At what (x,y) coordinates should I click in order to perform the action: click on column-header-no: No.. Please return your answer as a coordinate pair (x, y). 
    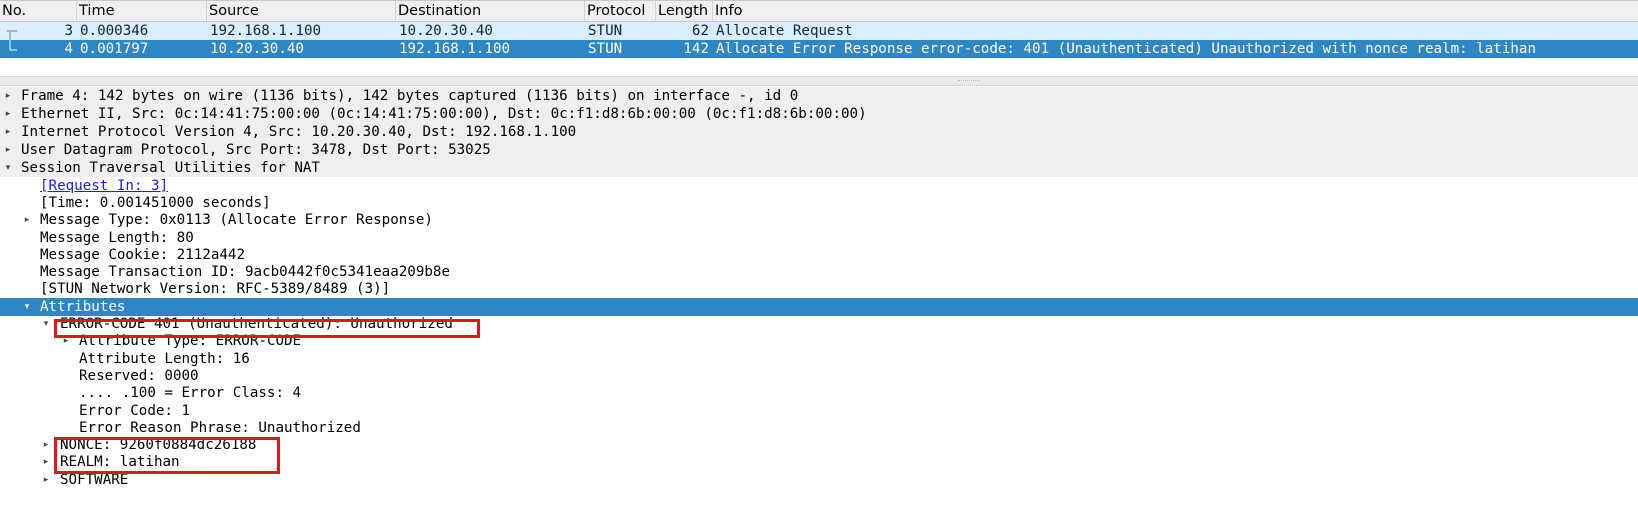
    Looking at the image, I should click on (38, 11).